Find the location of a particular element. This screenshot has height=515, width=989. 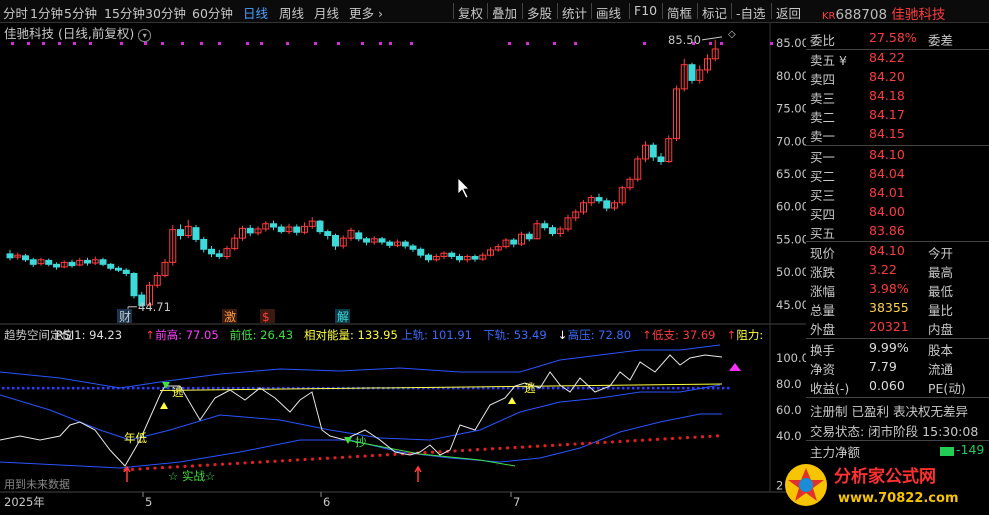

stat-label: 总量 is located at coordinates (823, 310).